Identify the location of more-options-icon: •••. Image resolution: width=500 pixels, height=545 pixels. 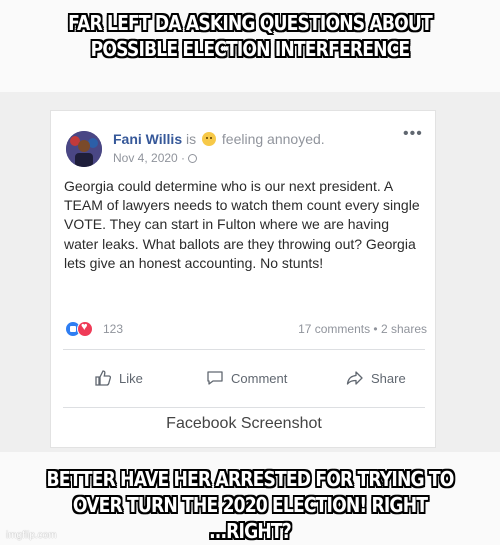
(413, 134).